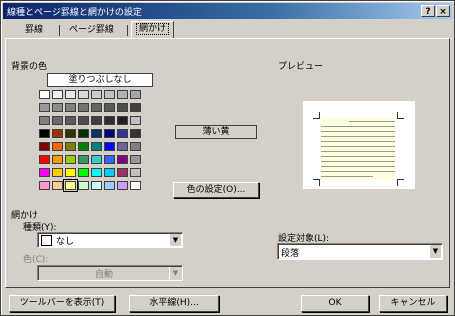 The image size is (455, 316). What do you see at coordinates (110, 273) in the screenshot?
I see `color-select: 自動 ▼` at bounding box center [110, 273].